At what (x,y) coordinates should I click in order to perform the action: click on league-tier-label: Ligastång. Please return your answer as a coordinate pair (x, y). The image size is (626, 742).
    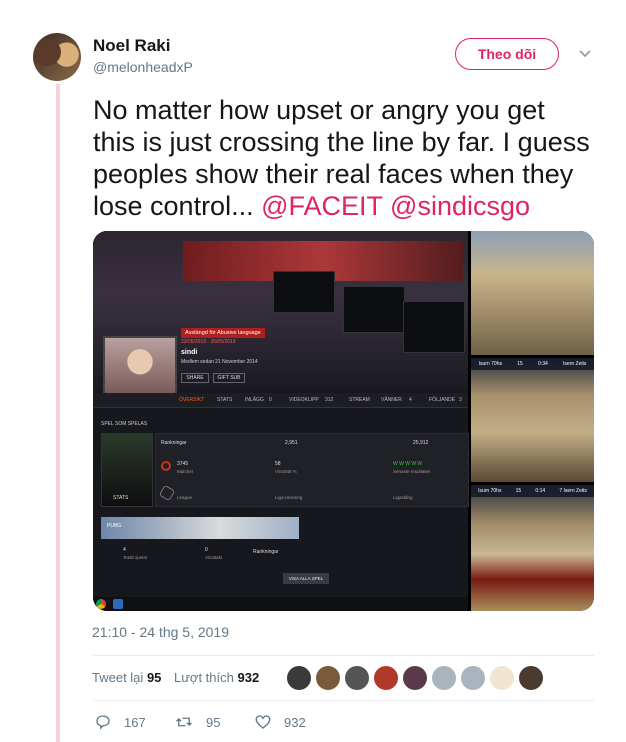
    Looking at the image, I should click on (403, 497).